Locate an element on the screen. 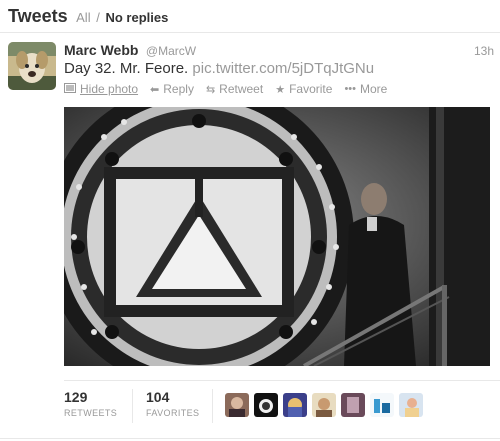  timeline-header: Tweets All / No replies is located at coordinates (250, 16).